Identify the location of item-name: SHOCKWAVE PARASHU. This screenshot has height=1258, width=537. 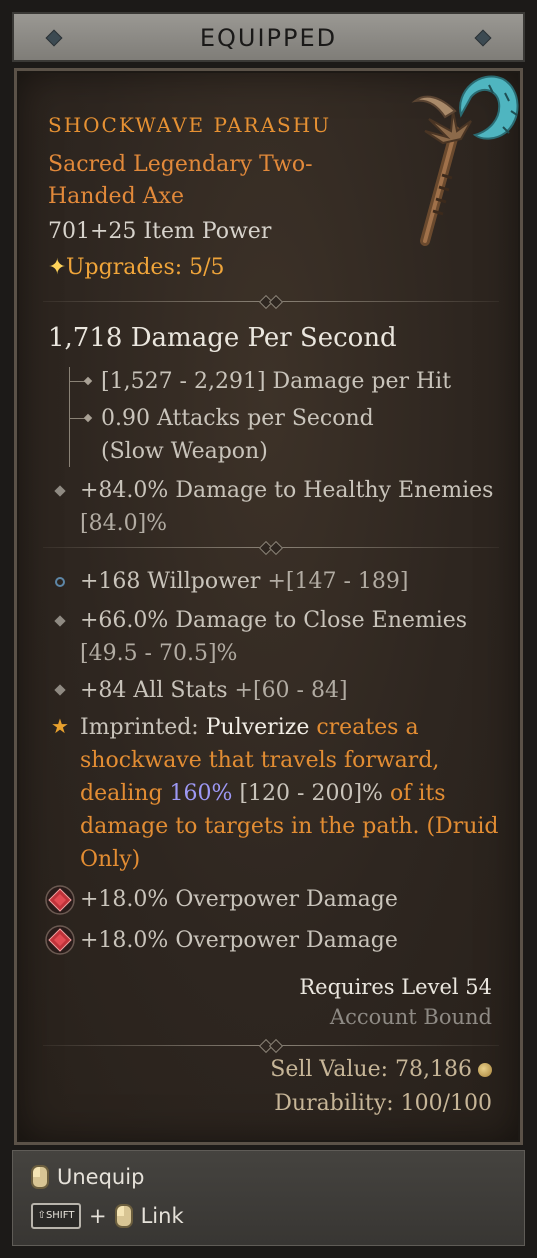
(190, 125).